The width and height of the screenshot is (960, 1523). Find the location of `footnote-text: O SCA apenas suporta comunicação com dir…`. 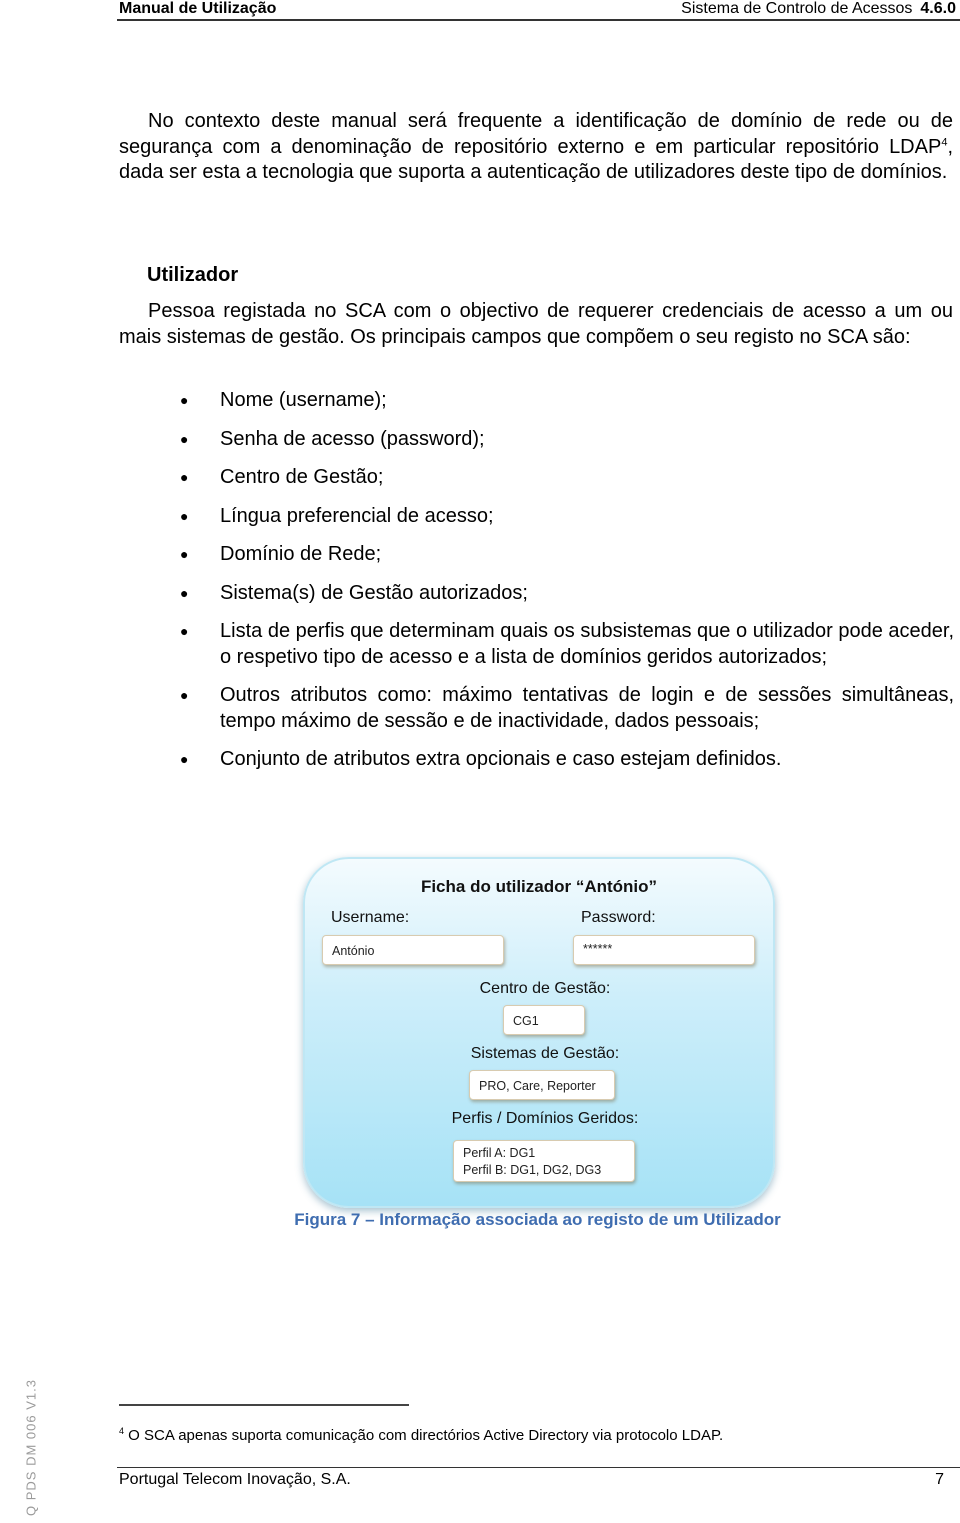

footnote-text: O SCA apenas suporta comunicação com dir… is located at coordinates (424, 1435).